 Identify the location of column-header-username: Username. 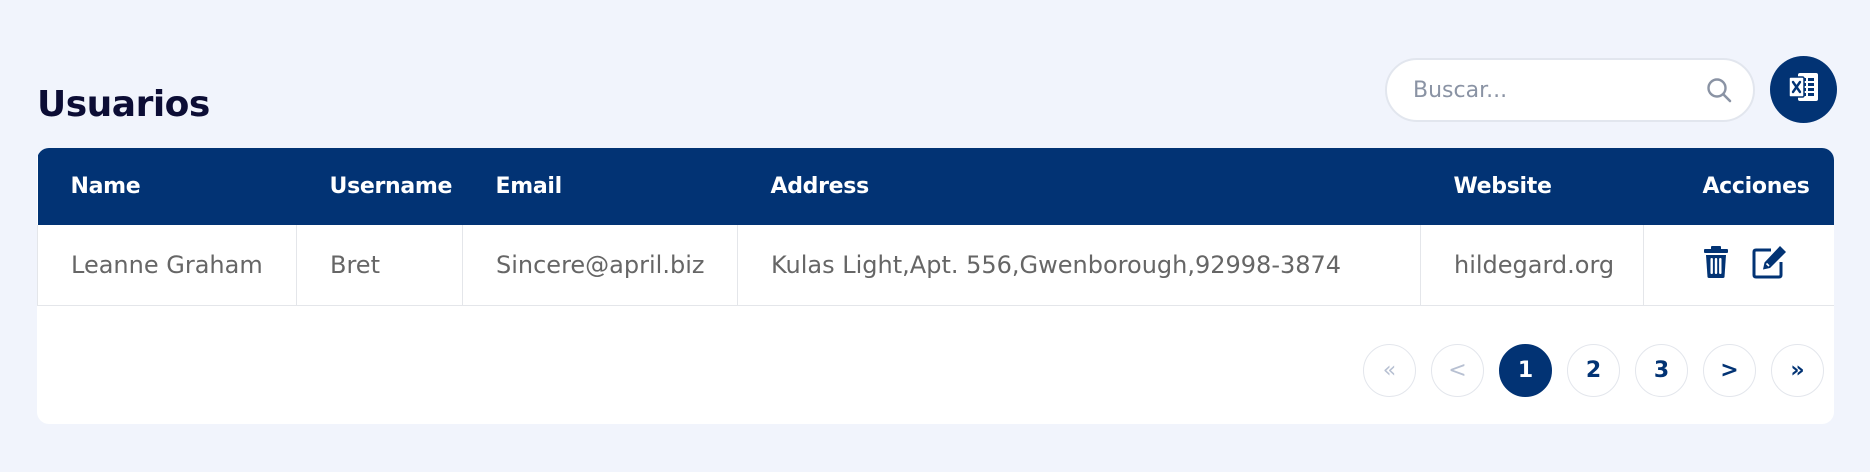
(380, 186).